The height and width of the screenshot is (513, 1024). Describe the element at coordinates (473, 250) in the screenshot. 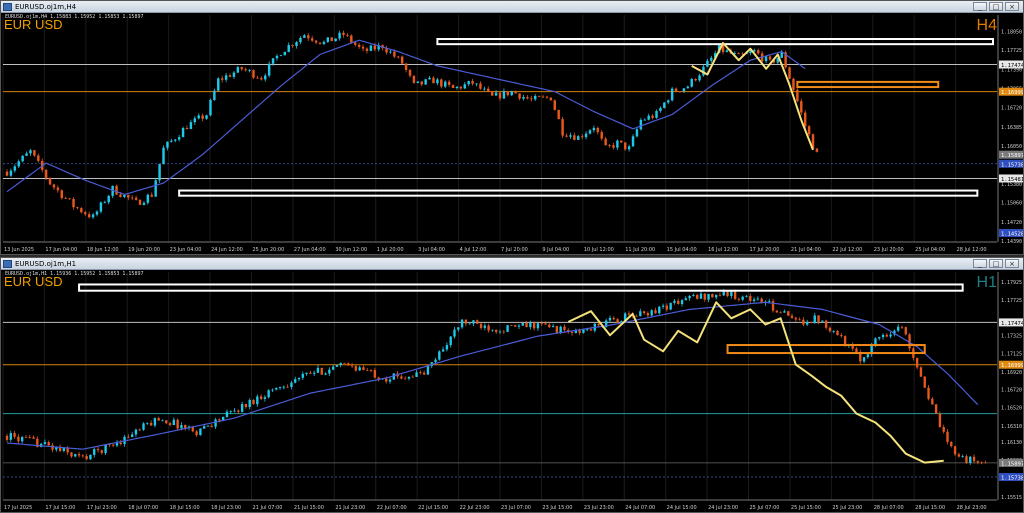

I see `time-tick-label: 4 Jul 12:00` at that location.